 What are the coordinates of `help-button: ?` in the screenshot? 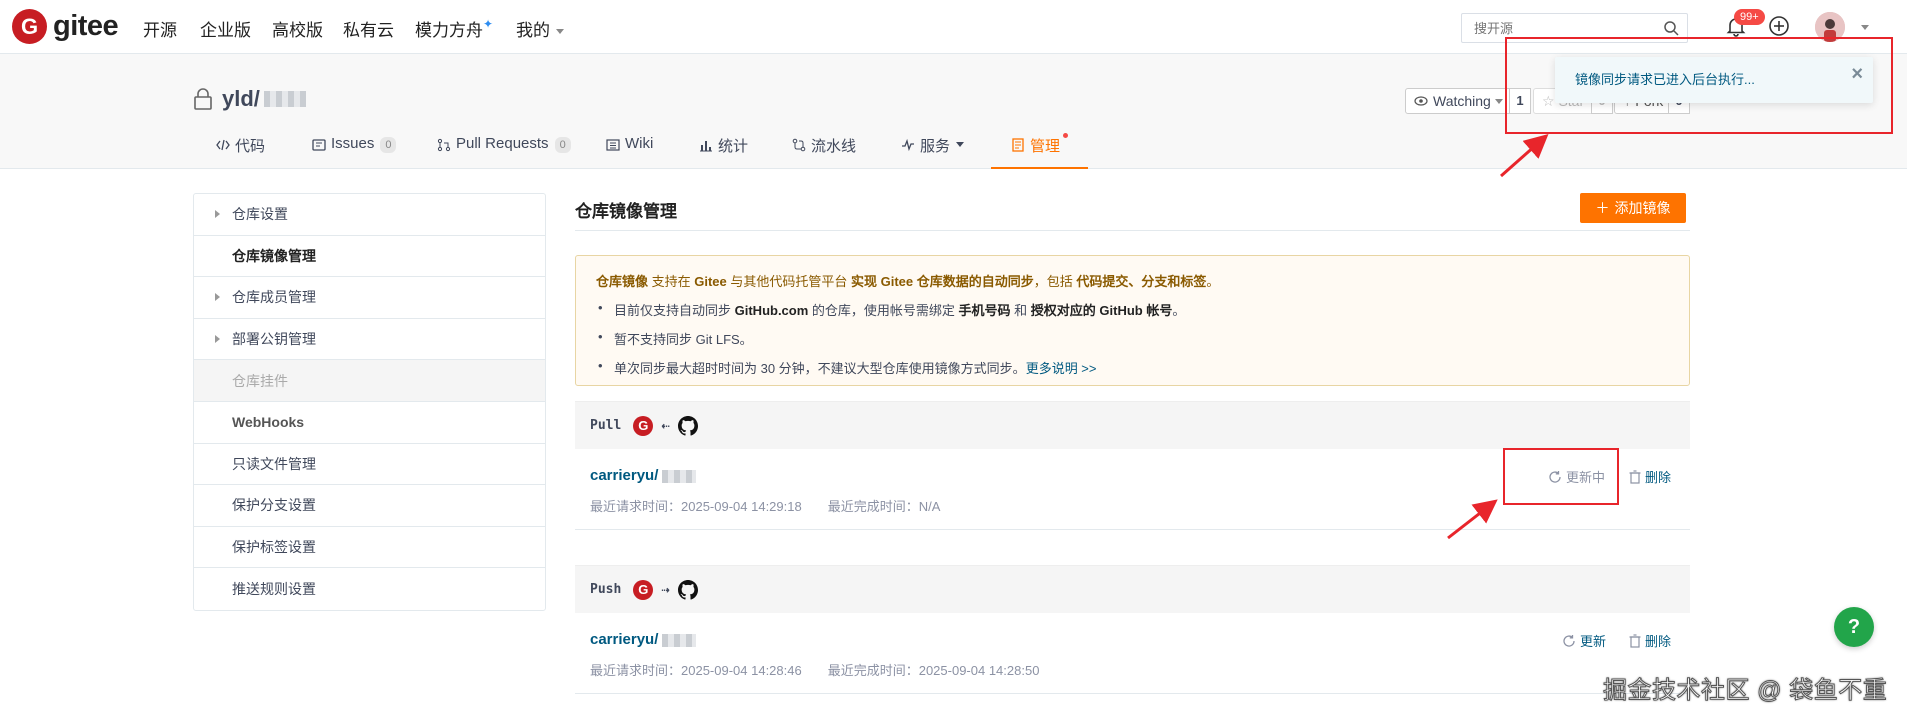 It's located at (1854, 627).